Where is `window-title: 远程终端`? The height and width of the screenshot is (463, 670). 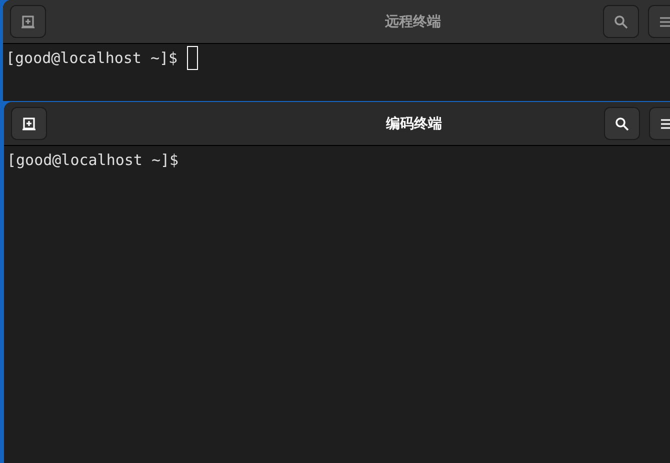 window-title: 远程终端 is located at coordinates (413, 21).